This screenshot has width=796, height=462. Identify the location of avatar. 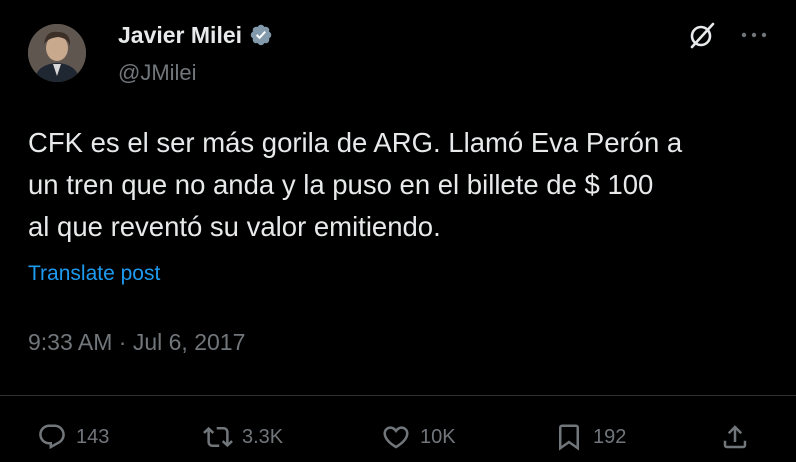
(57, 53).